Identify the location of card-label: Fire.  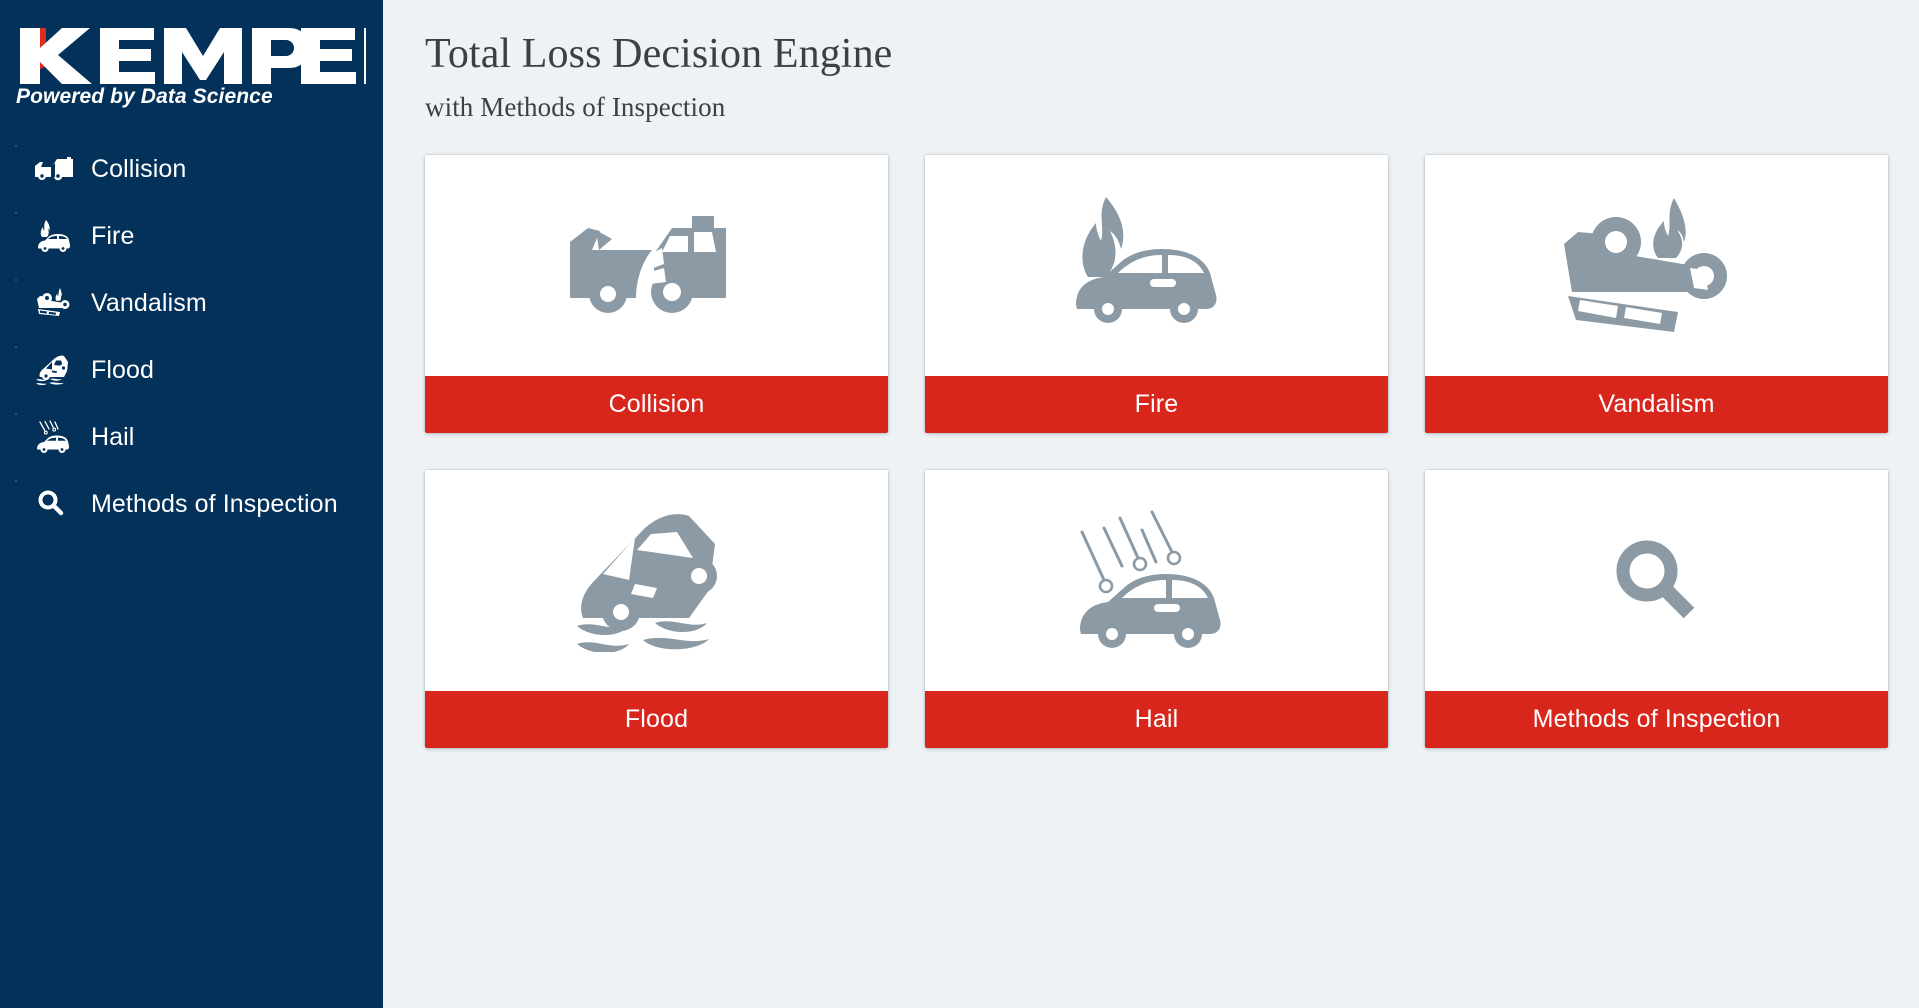
(1156, 404).